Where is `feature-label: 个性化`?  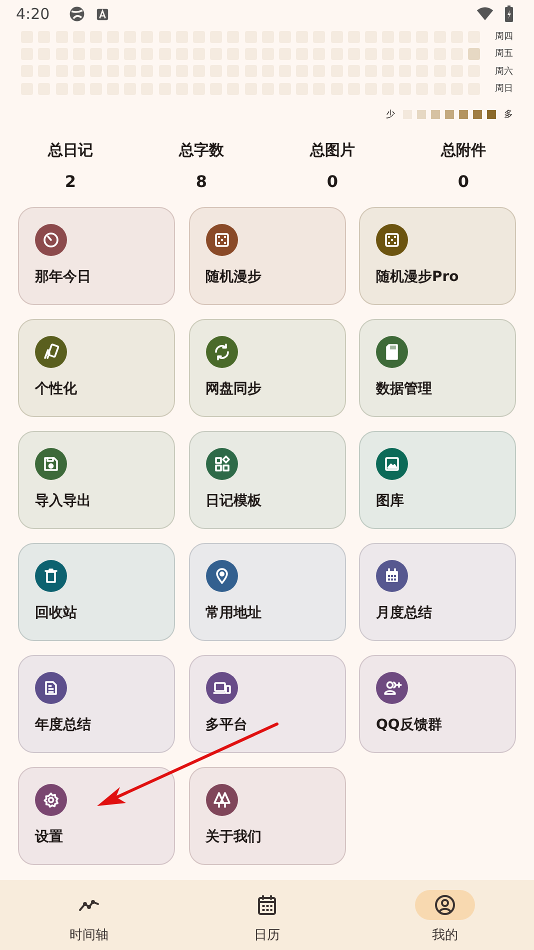 feature-label: 个性化 is located at coordinates (56, 389).